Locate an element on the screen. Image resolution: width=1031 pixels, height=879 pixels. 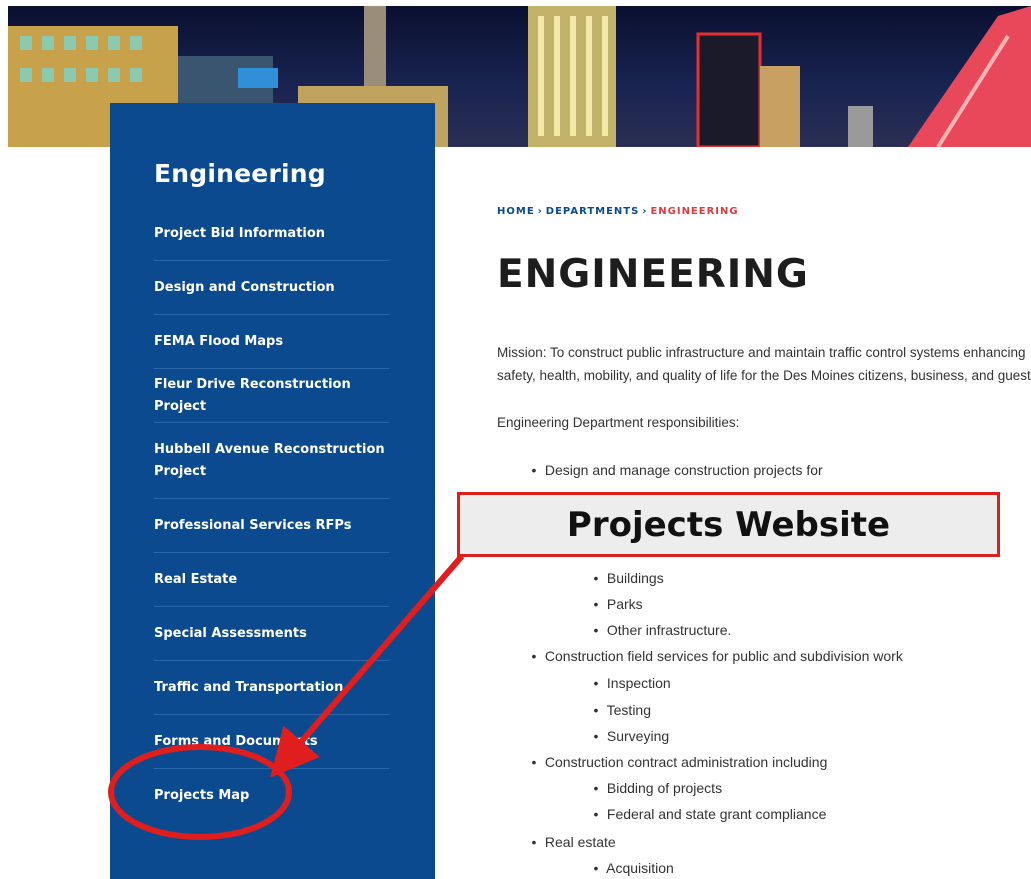
responsibilities-heading: Engineering Department responsibilities: is located at coordinates (618, 422).